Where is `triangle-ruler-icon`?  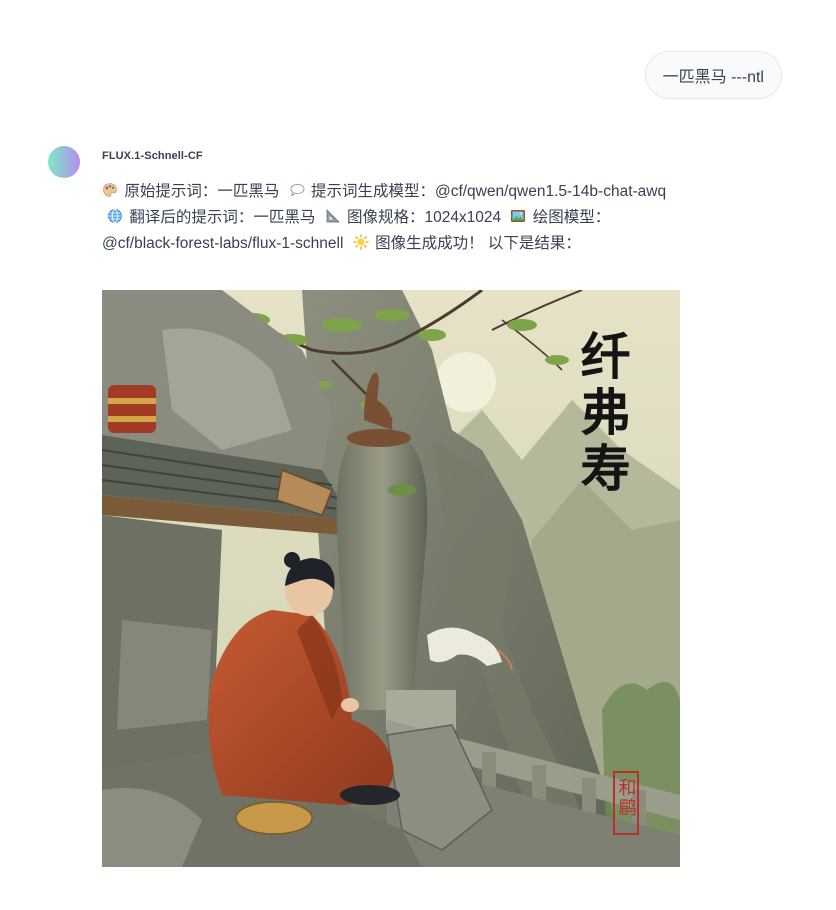
triangle-ruler-icon is located at coordinates (333, 216).